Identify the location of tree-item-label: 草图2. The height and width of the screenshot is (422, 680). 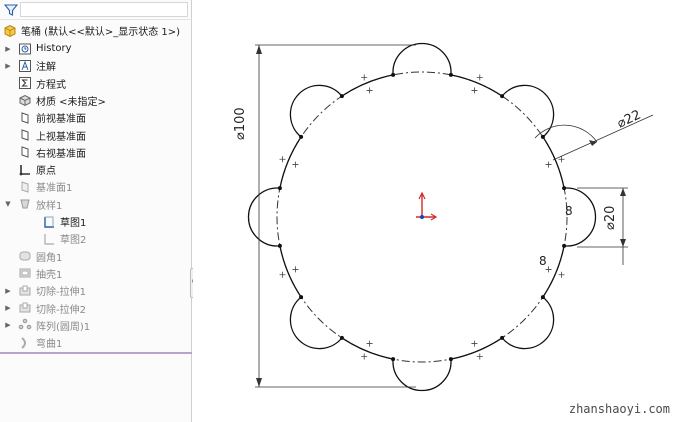
(73, 241).